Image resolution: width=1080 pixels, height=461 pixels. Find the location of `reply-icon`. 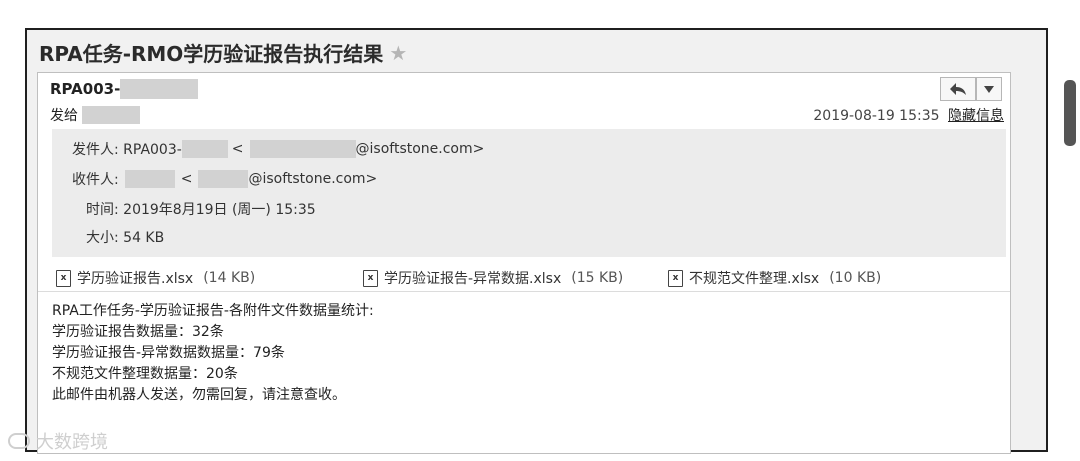

reply-icon is located at coordinates (958, 89).